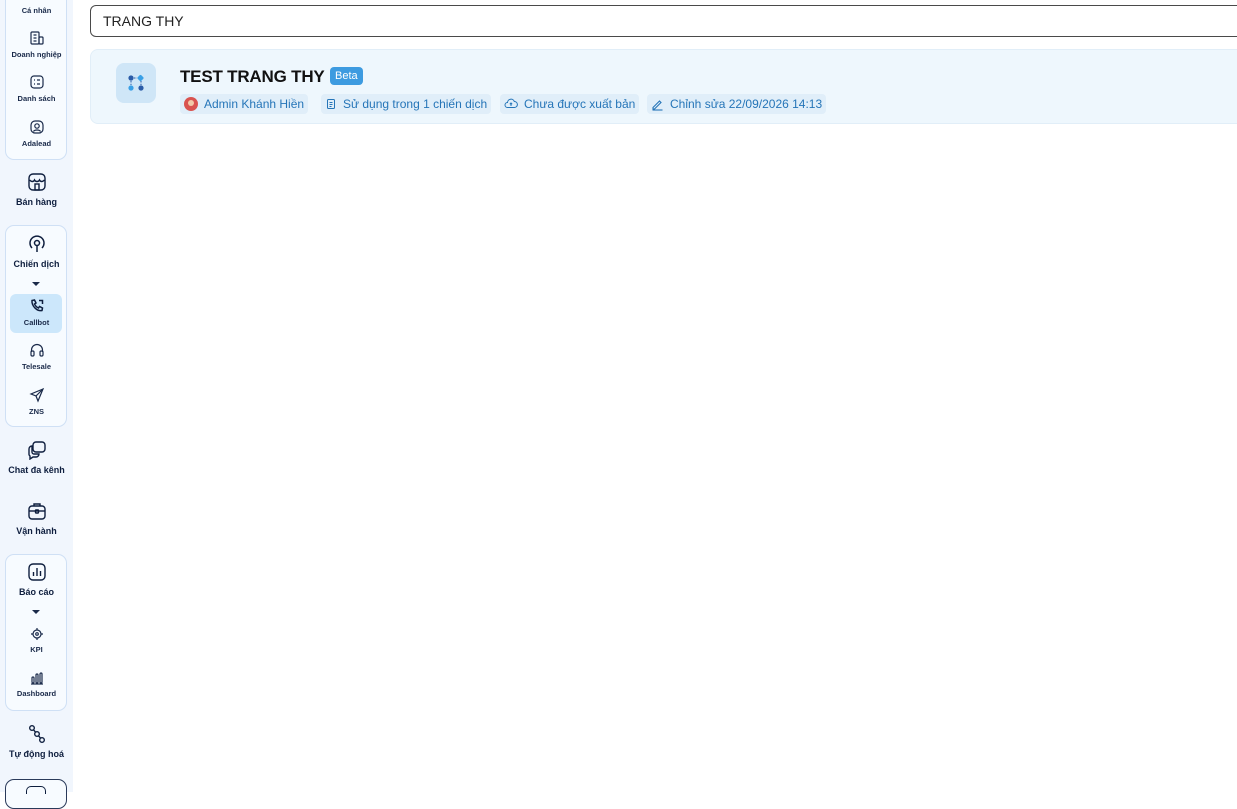 This screenshot has width=1237, height=809. Describe the element at coordinates (36, 38) in the screenshot. I see `building-icon` at that location.